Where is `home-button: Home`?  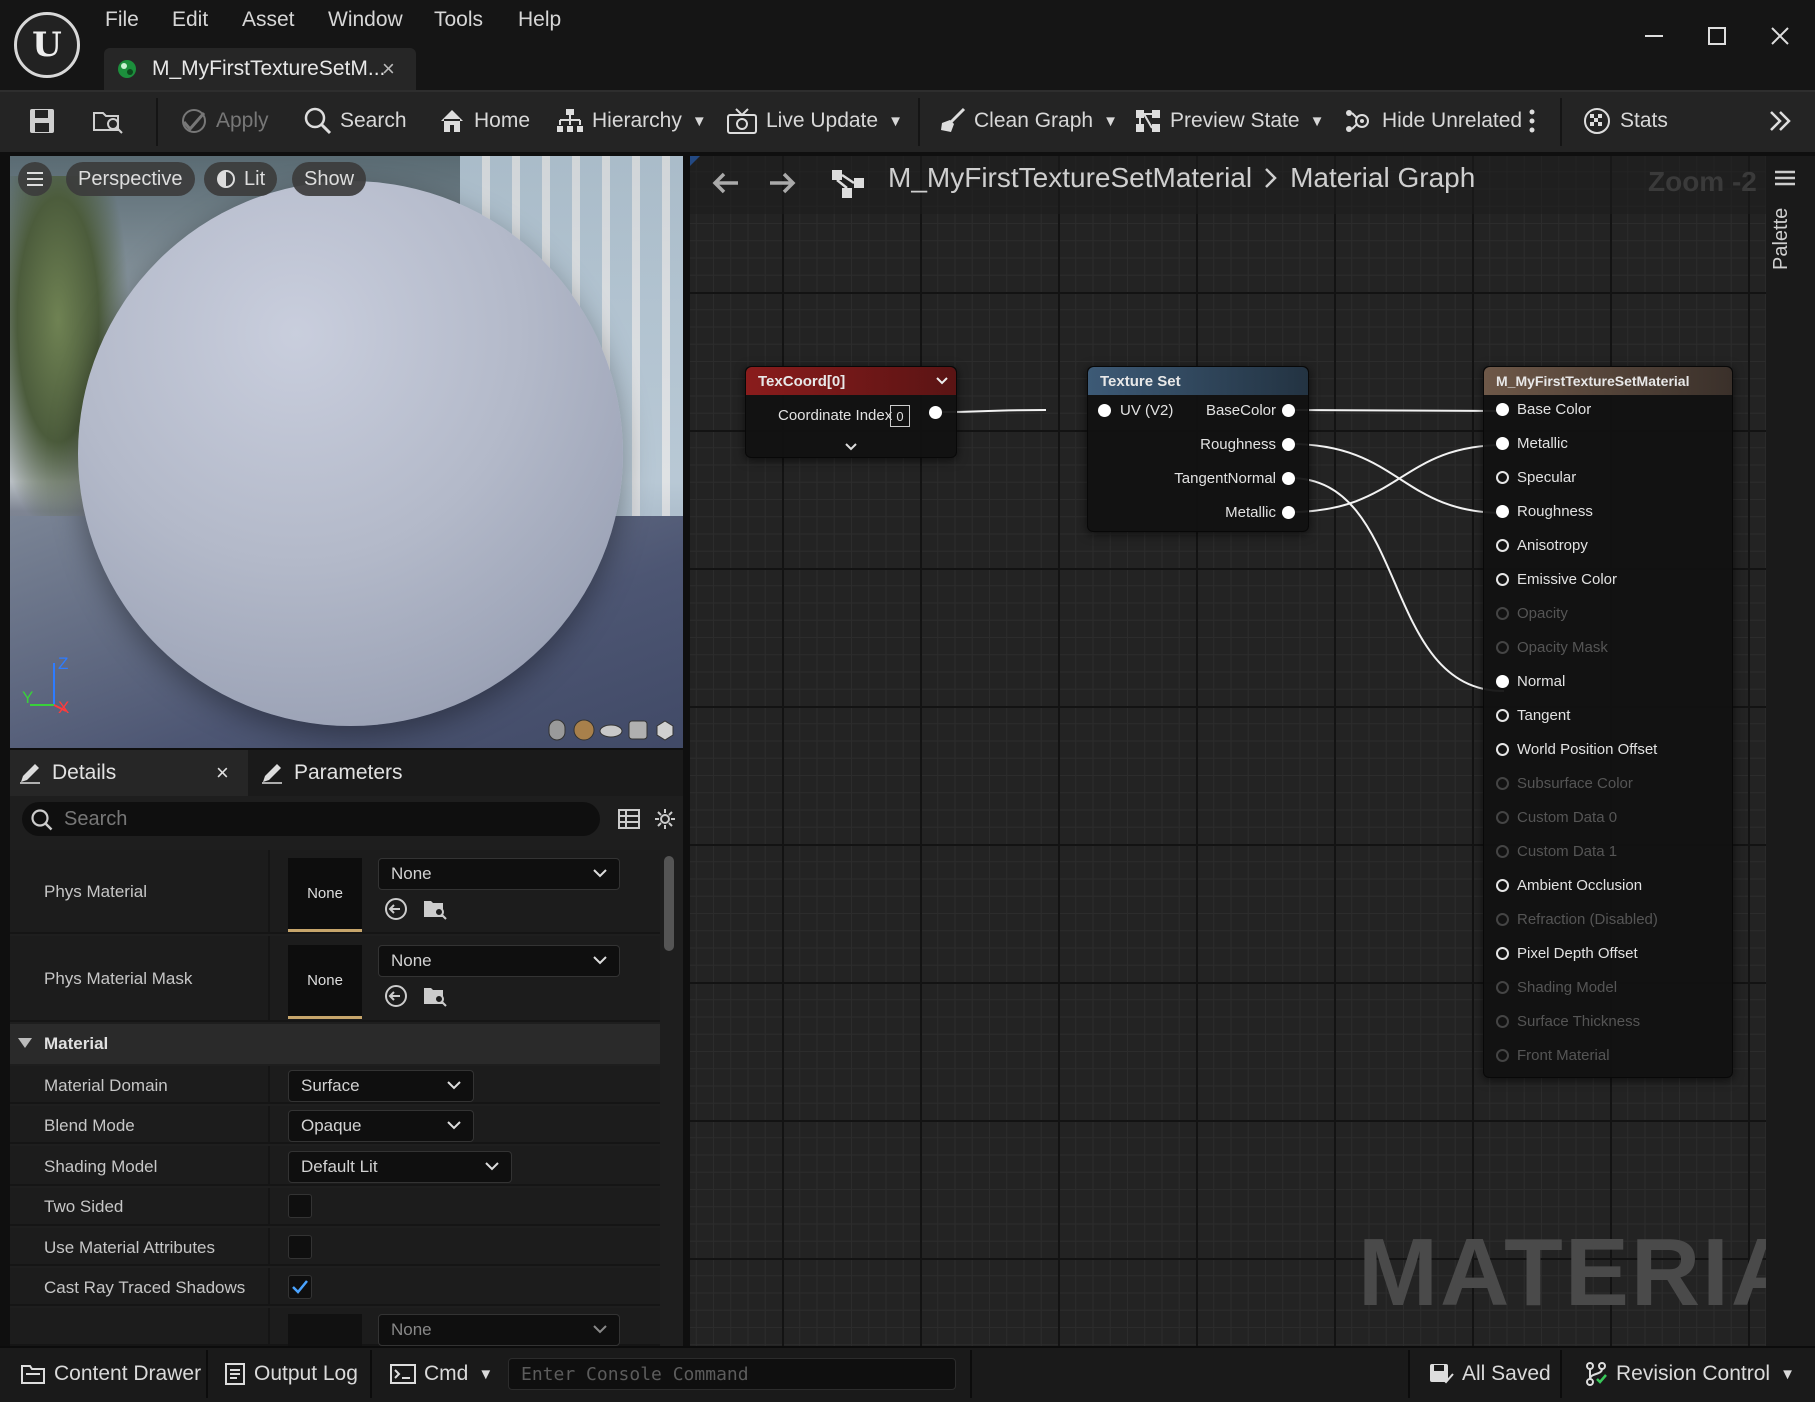
home-button: Home is located at coordinates (484, 121).